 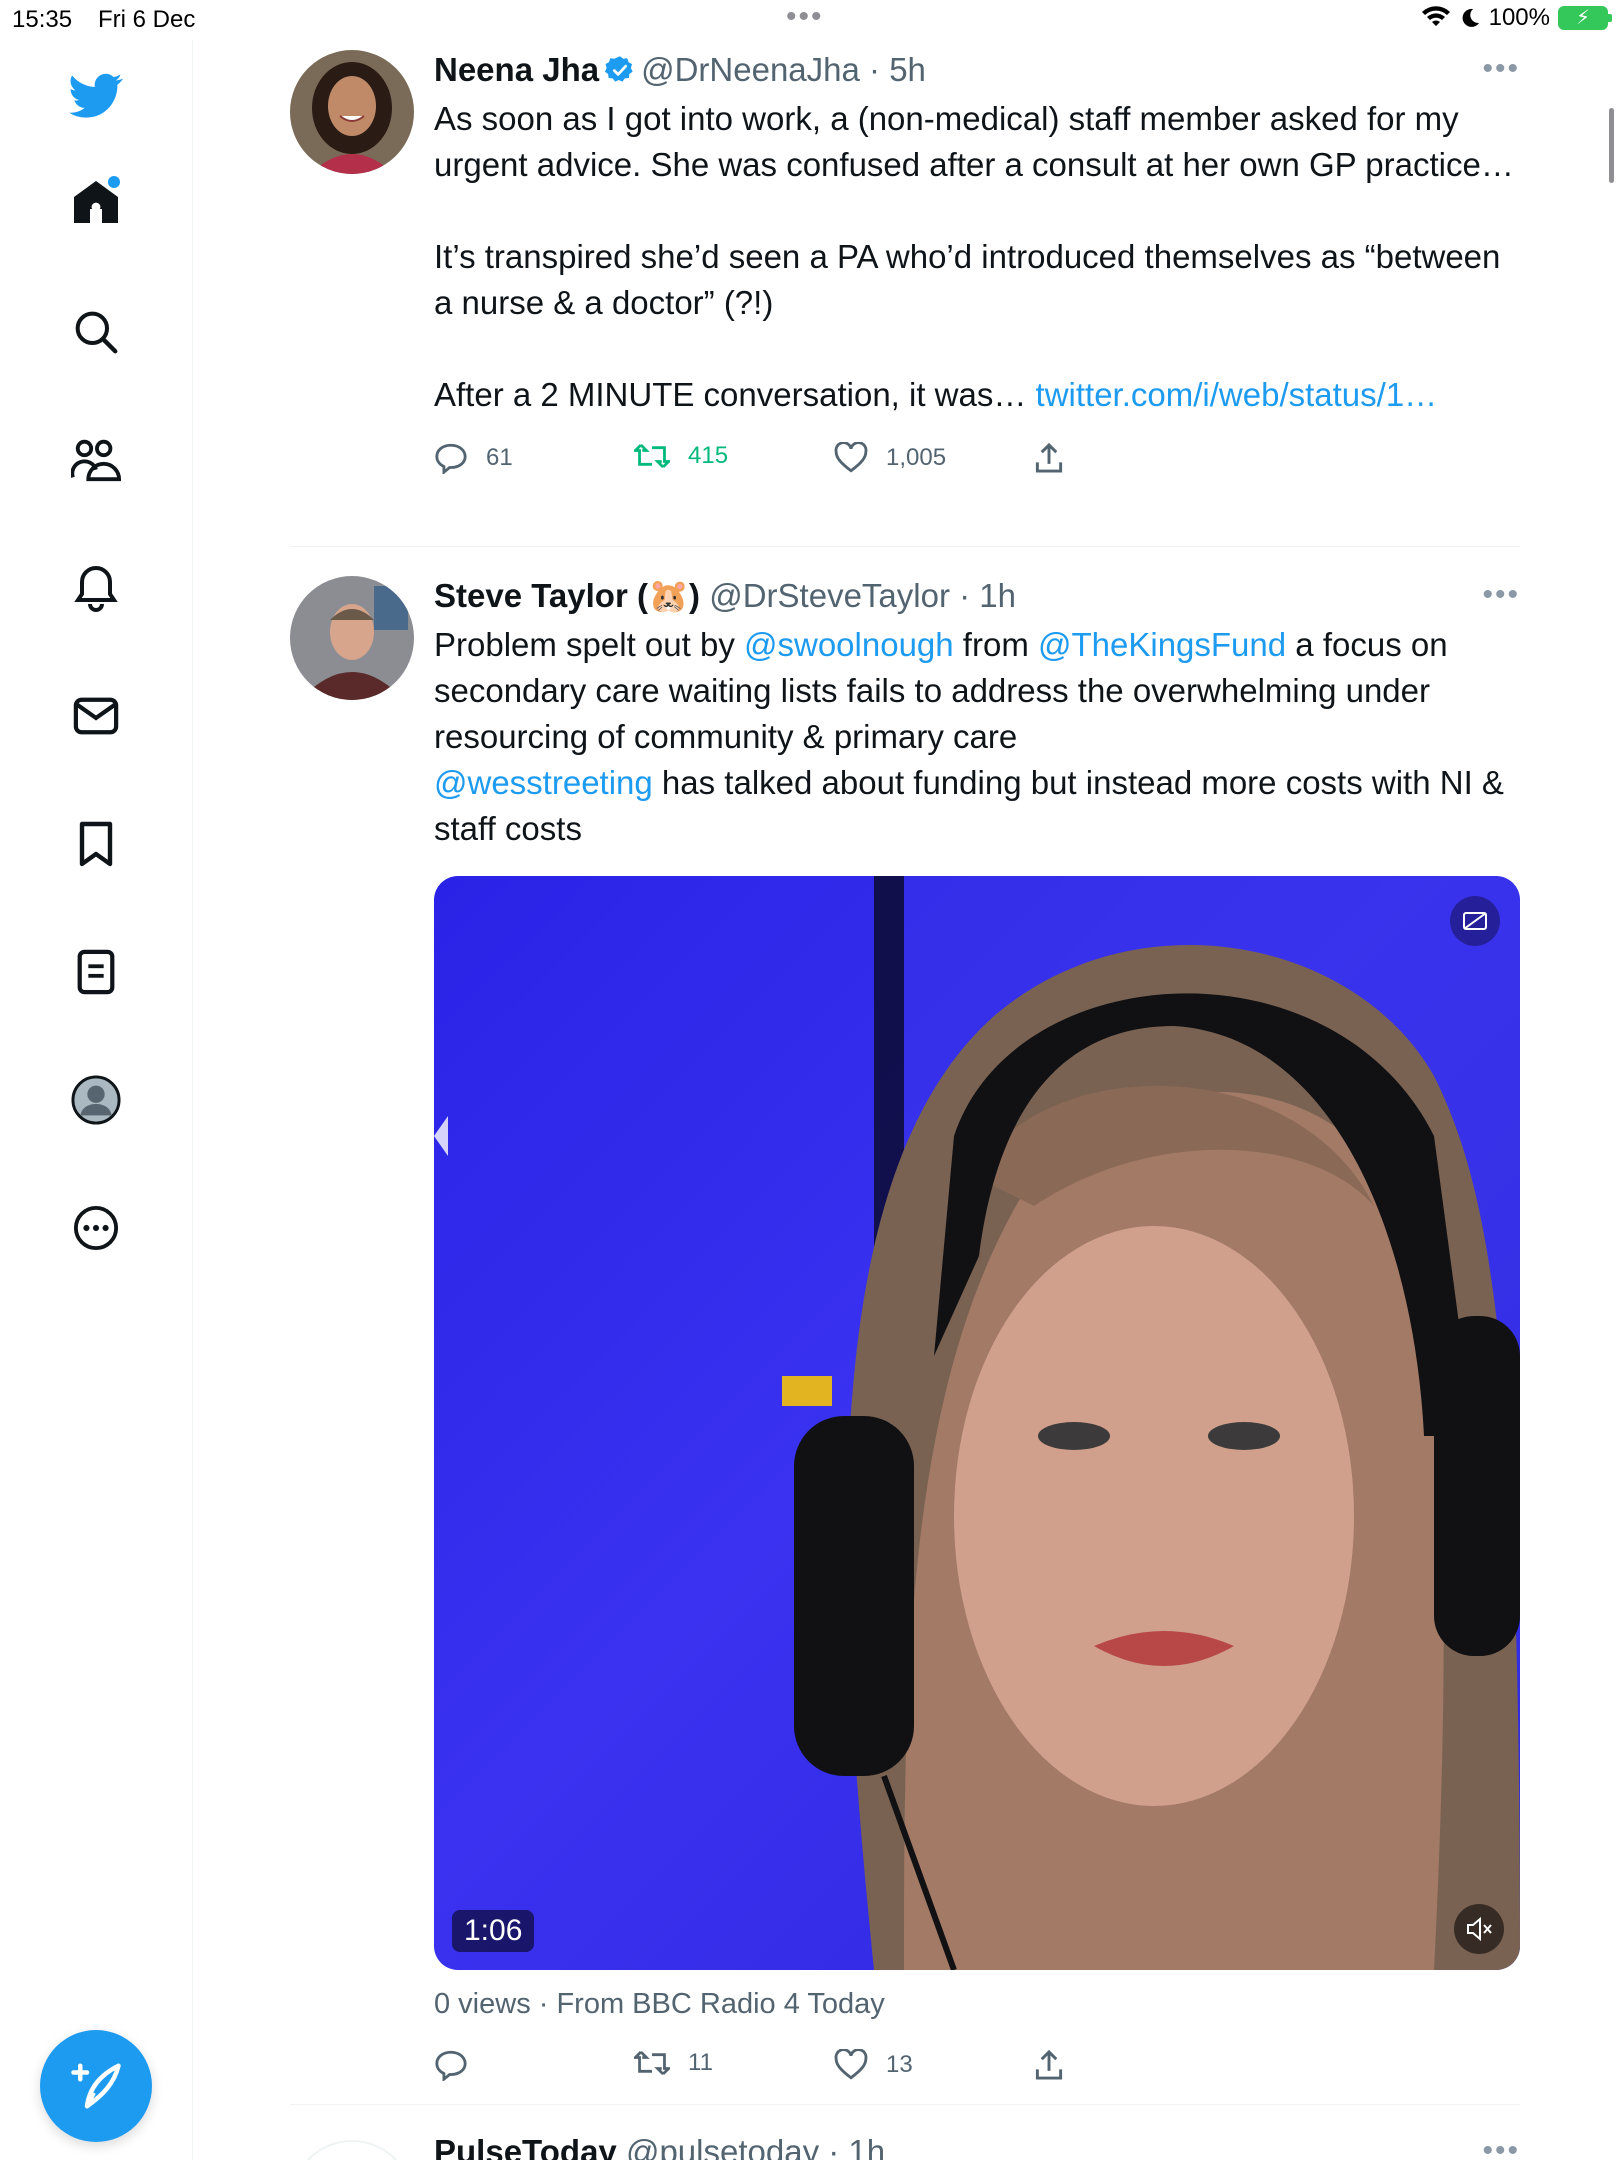 What do you see at coordinates (849, 644) in the screenshot?
I see `mention-link: @swoolnough` at bounding box center [849, 644].